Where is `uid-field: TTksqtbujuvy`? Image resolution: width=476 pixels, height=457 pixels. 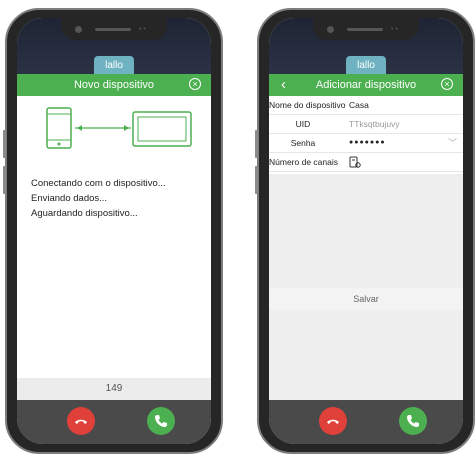 uid-field: TTksqtbujuvy is located at coordinates (374, 124).